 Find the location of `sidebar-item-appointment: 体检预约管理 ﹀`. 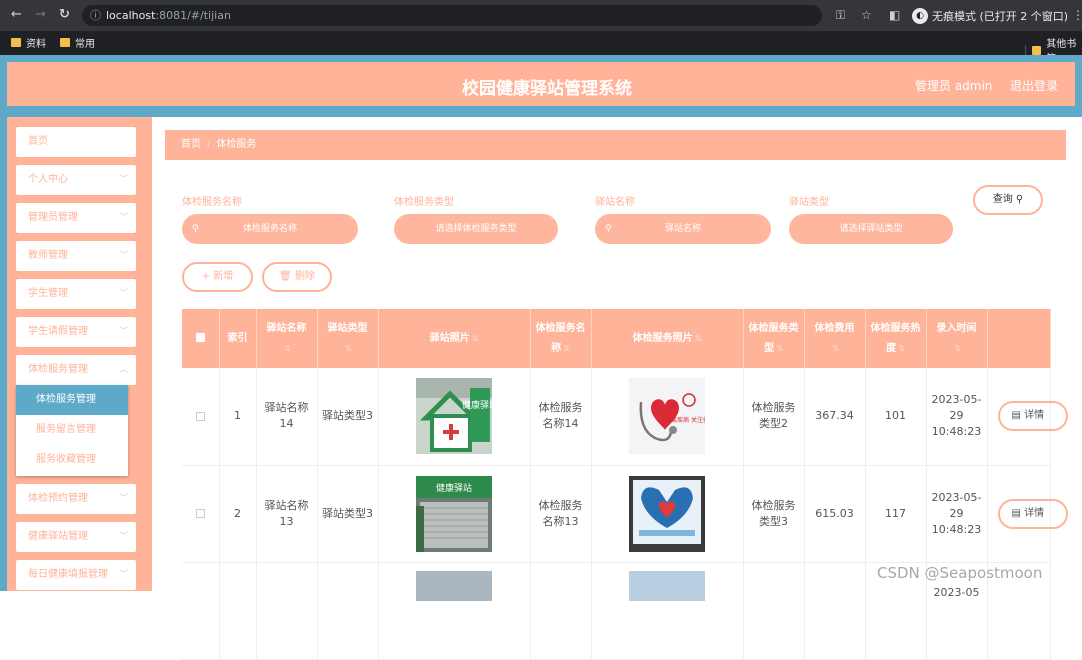

sidebar-item-appointment: 体检预约管理 ﹀ is located at coordinates (76, 499).